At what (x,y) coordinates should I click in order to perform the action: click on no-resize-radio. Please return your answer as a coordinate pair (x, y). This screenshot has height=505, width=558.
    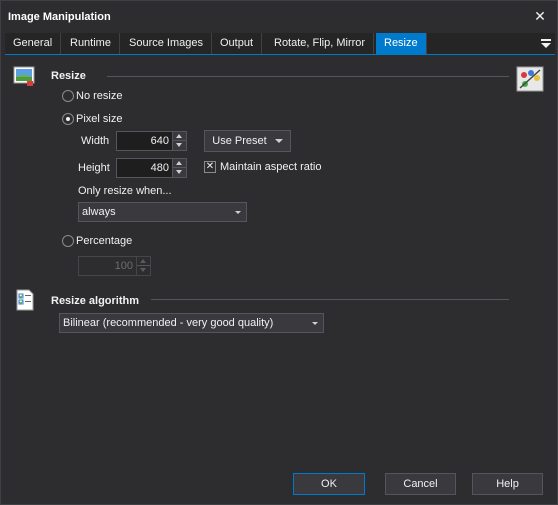
    Looking at the image, I should click on (68, 96).